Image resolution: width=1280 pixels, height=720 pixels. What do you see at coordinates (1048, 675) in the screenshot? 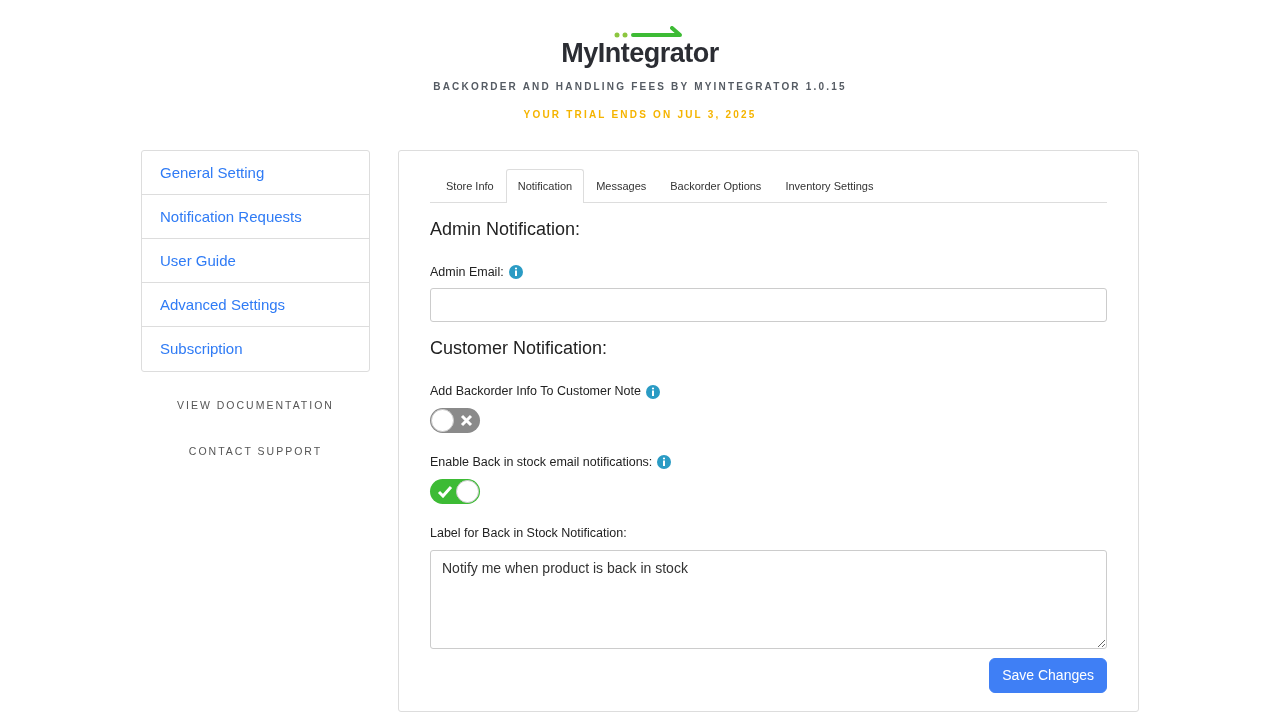
I see `save-button: Save Changes` at bounding box center [1048, 675].